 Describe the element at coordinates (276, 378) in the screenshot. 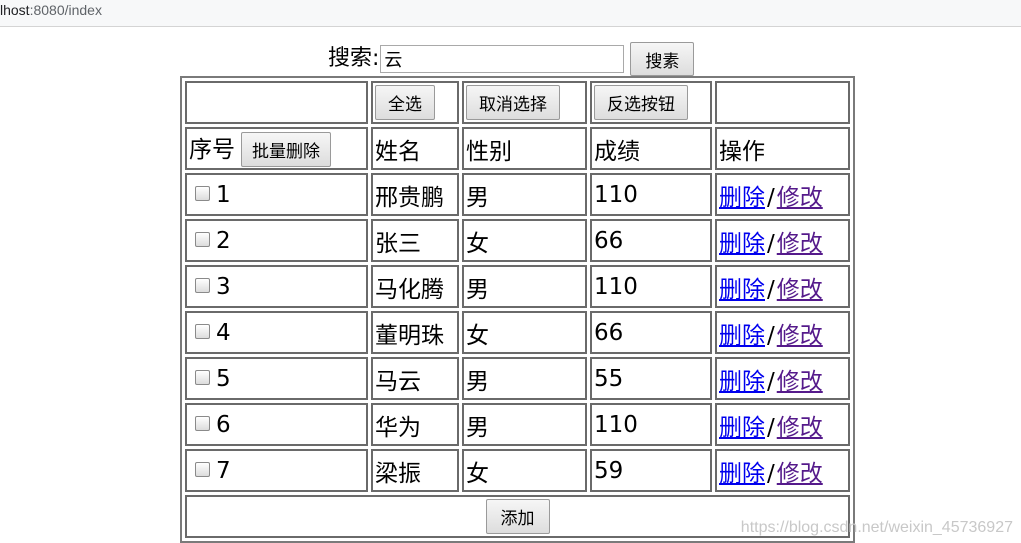

I see `index-cell: 5` at that location.